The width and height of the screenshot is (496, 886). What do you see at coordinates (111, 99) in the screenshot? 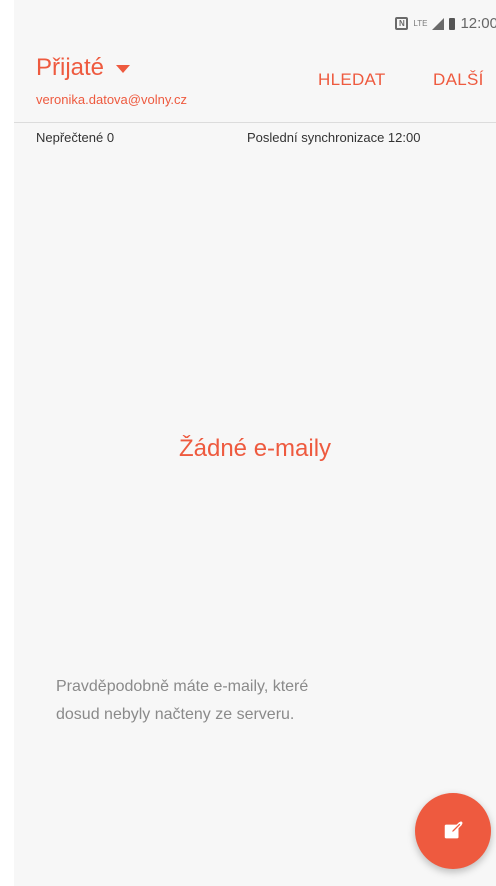
I see `account-email: veronika.datova@volny.cz` at bounding box center [111, 99].